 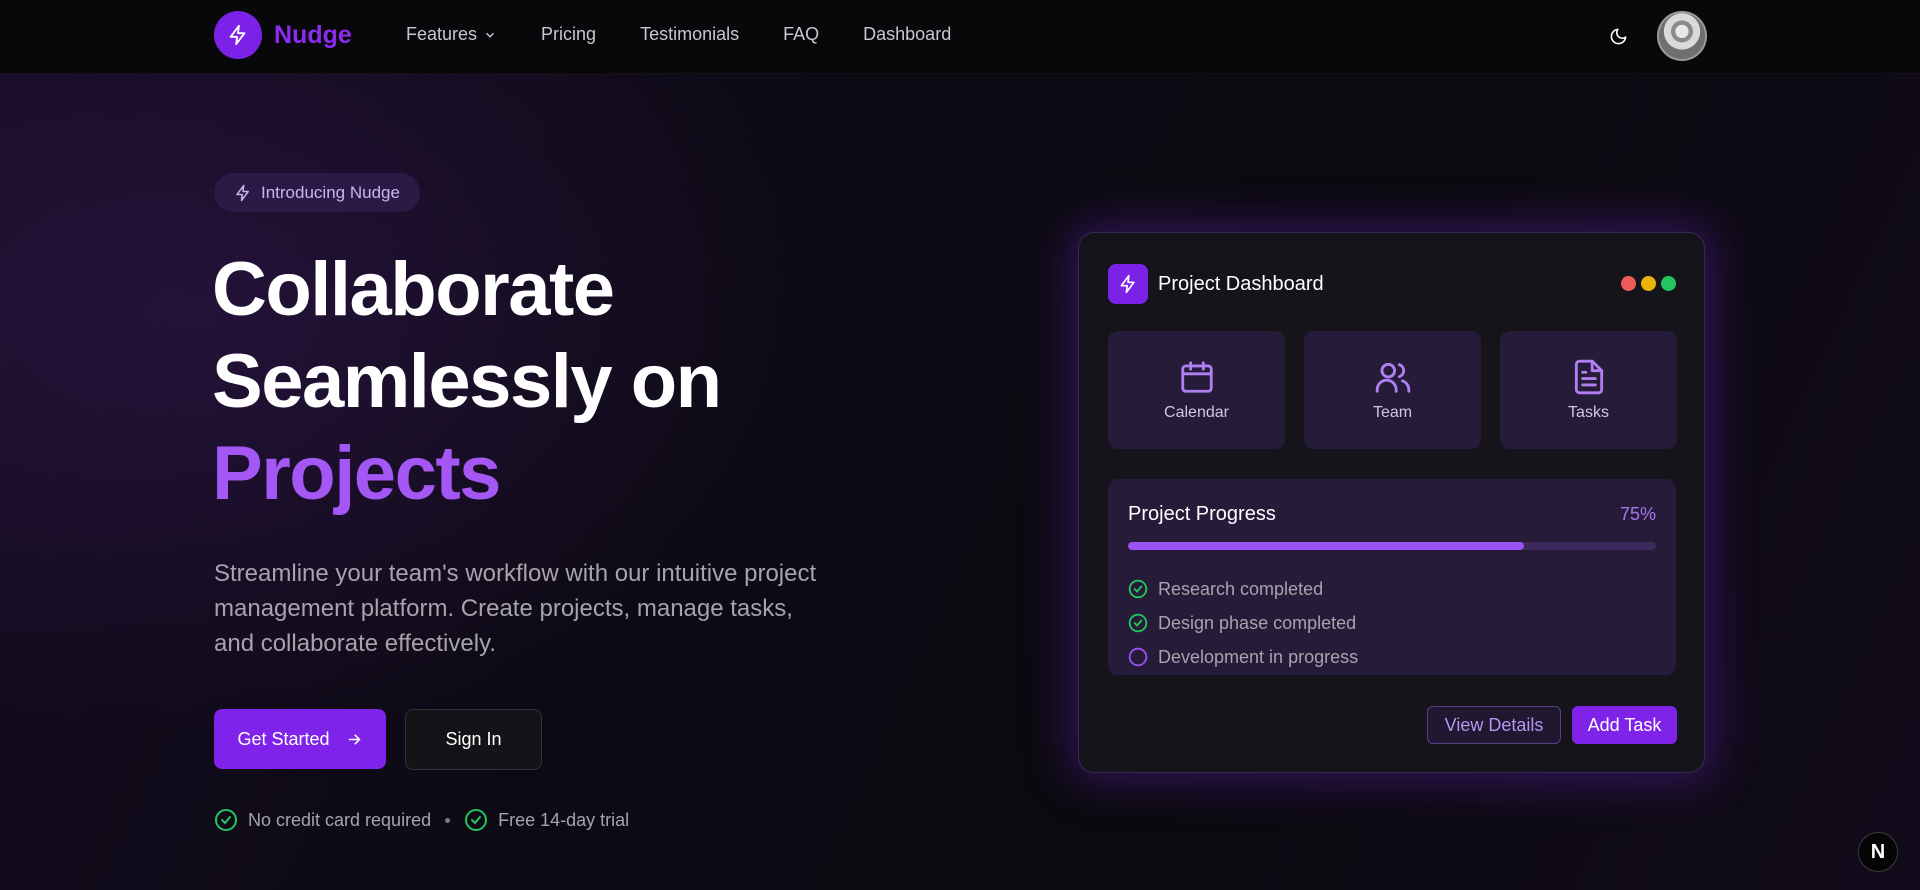 What do you see at coordinates (442, 34) in the screenshot?
I see `nav-link-label: Features` at bounding box center [442, 34].